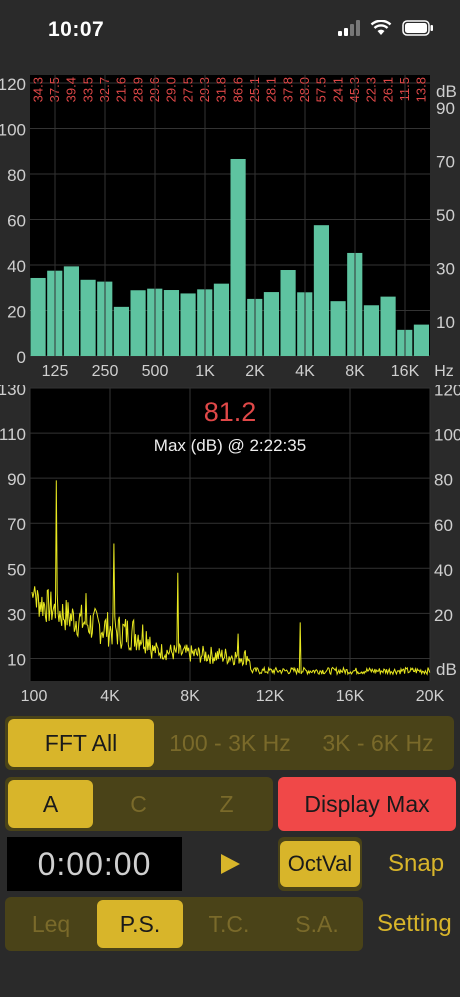  I want to click on bar-value-label: 28.1, so click(271, 89).